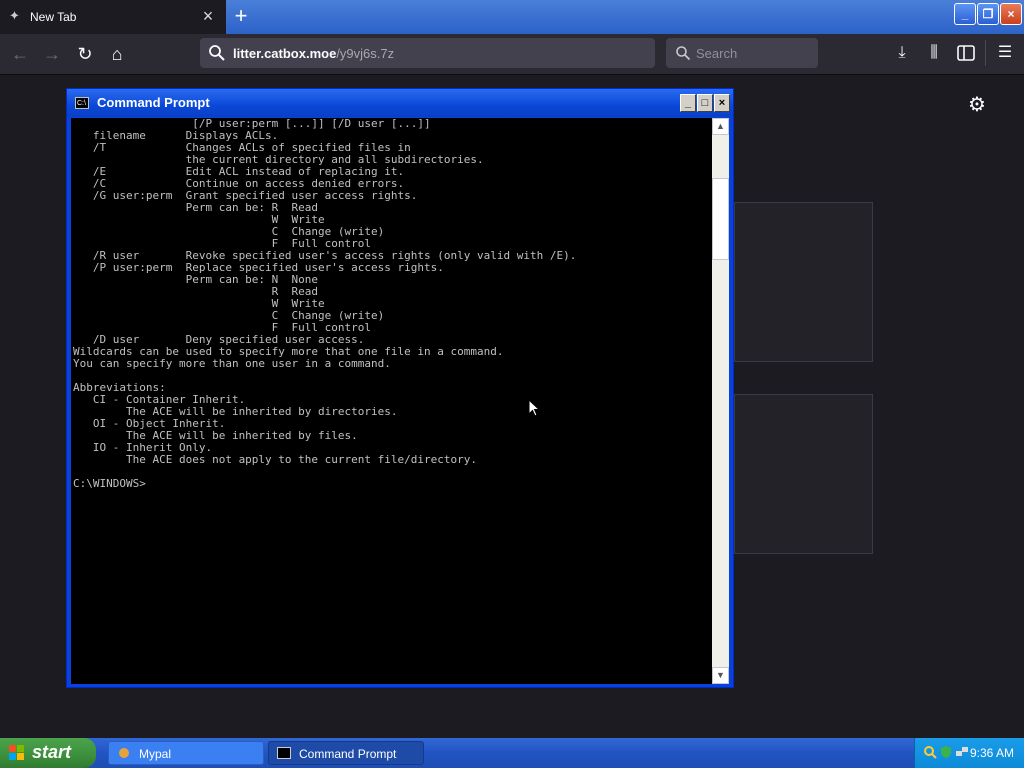 The image size is (1024, 768). I want to click on url-text: litter.catbox.moe/y9vj6s.7z, so click(313, 53).